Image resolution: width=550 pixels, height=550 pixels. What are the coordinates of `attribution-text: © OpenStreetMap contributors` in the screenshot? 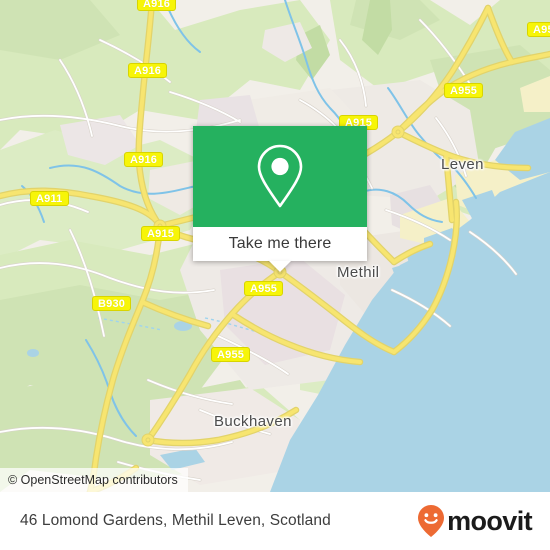 It's located at (93, 480).